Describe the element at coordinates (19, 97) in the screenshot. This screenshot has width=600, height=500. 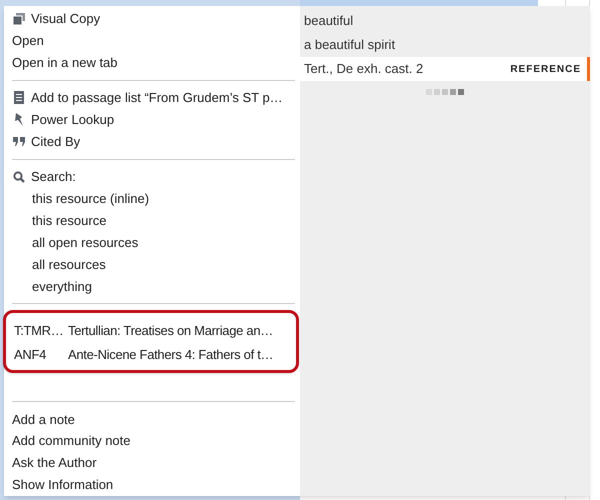
I see `list-icon` at that location.